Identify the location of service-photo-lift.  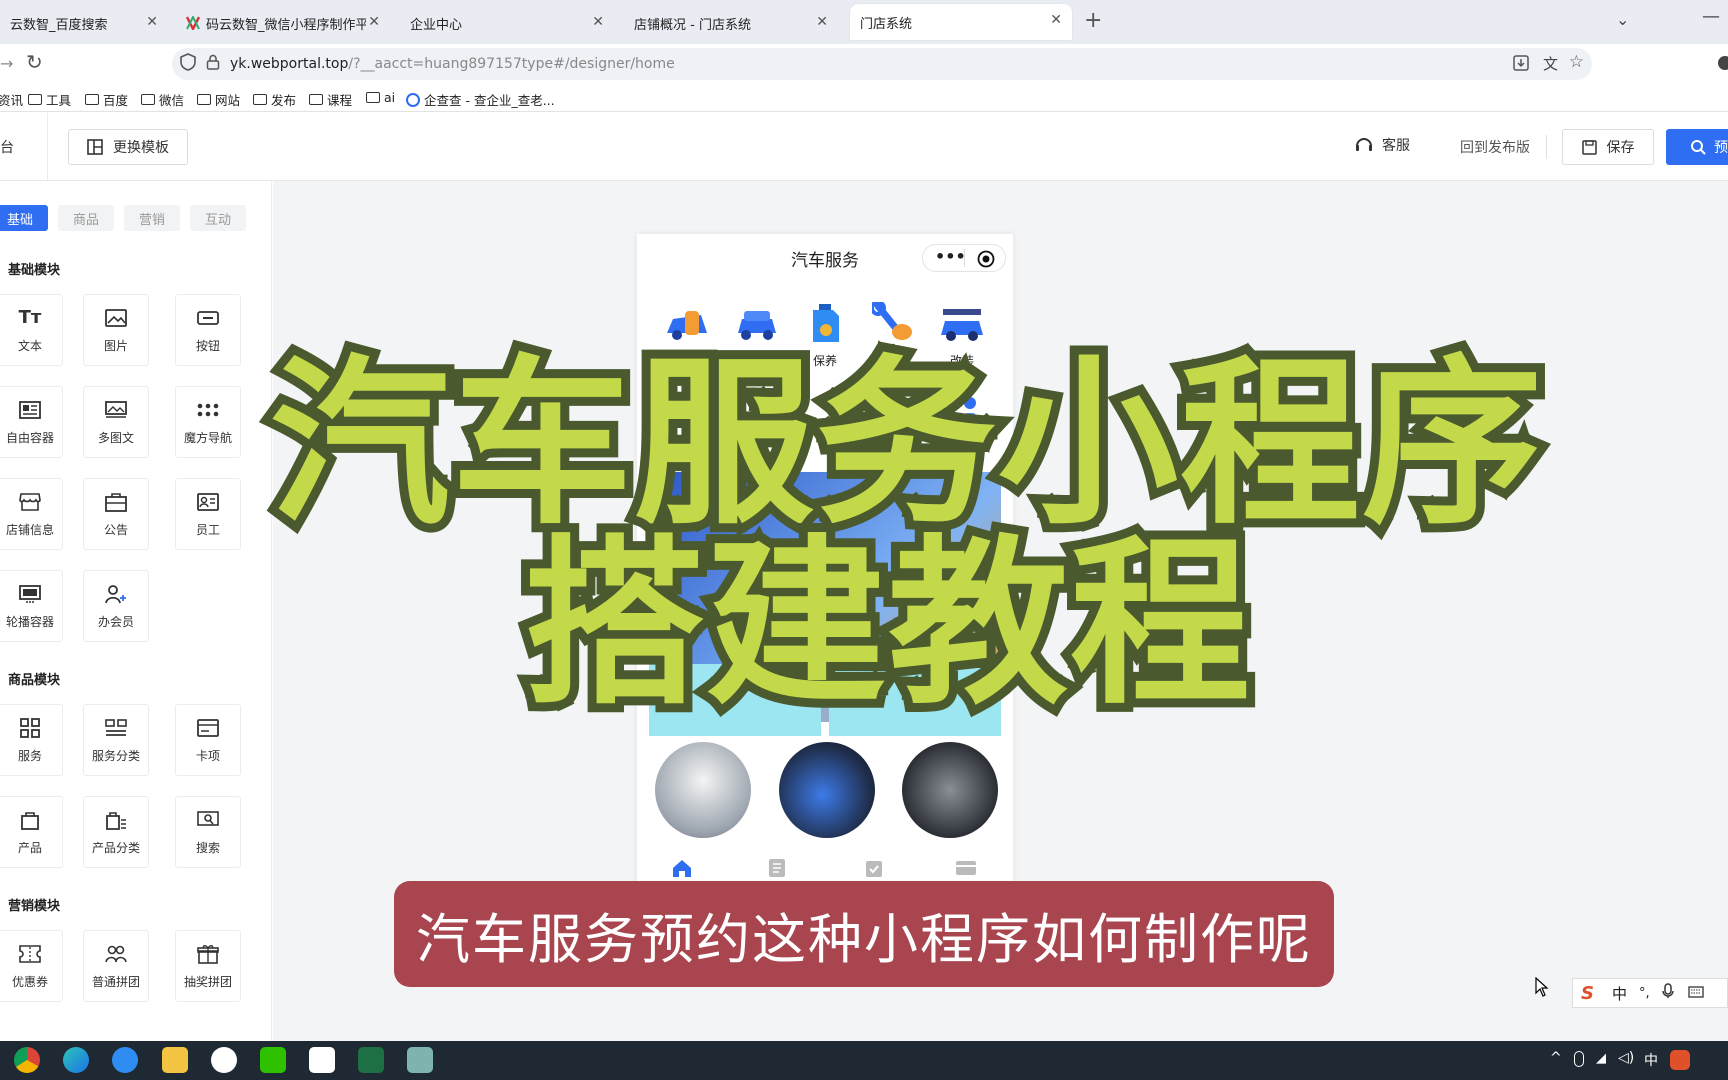
(703, 790).